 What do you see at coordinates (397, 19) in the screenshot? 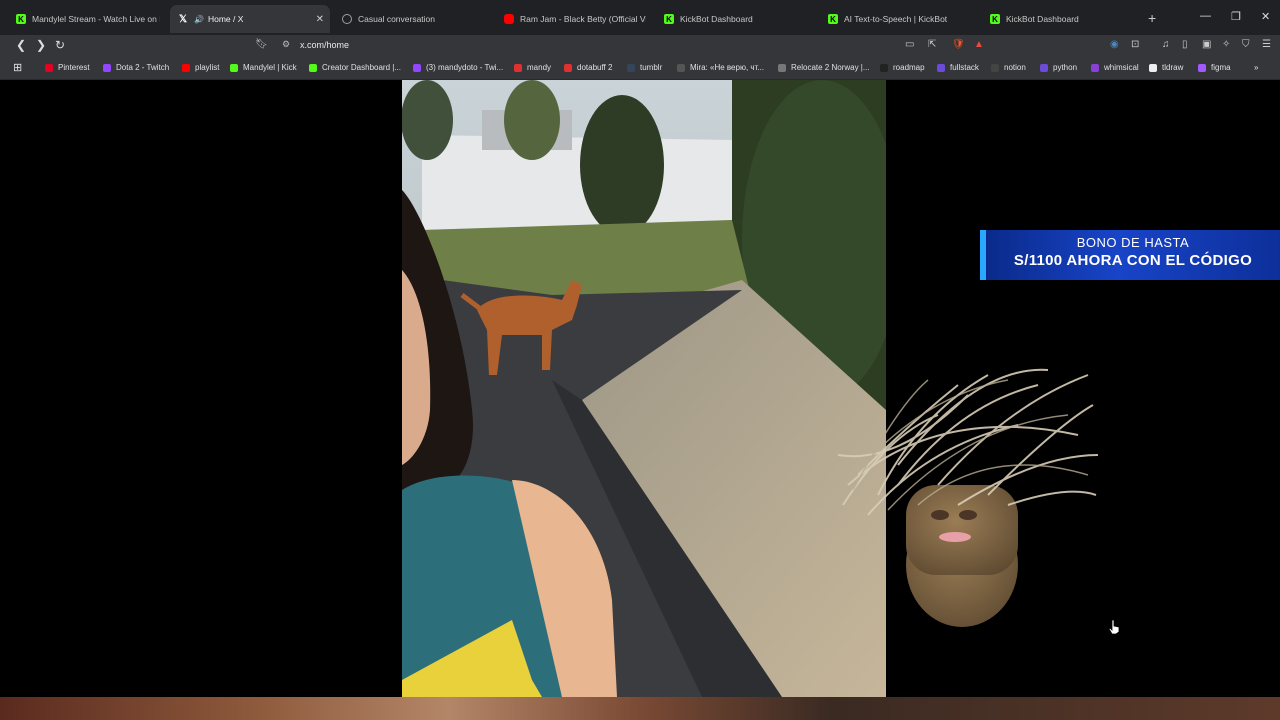
I see `tab-label: Casual conversation` at bounding box center [397, 19].